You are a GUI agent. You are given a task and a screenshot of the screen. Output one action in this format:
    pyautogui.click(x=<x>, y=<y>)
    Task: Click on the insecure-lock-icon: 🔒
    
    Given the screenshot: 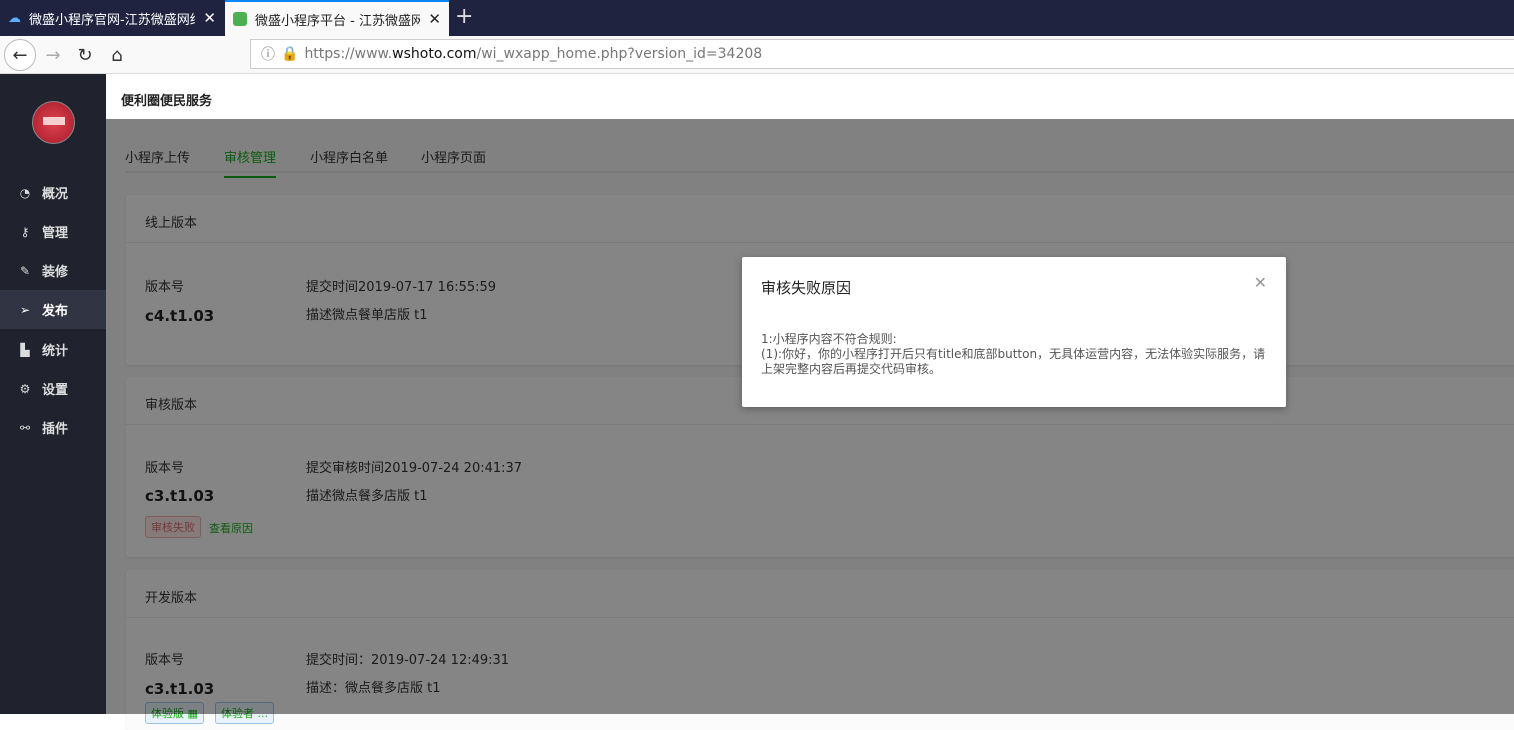 What is the action you would take?
    pyautogui.click(x=290, y=54)
    